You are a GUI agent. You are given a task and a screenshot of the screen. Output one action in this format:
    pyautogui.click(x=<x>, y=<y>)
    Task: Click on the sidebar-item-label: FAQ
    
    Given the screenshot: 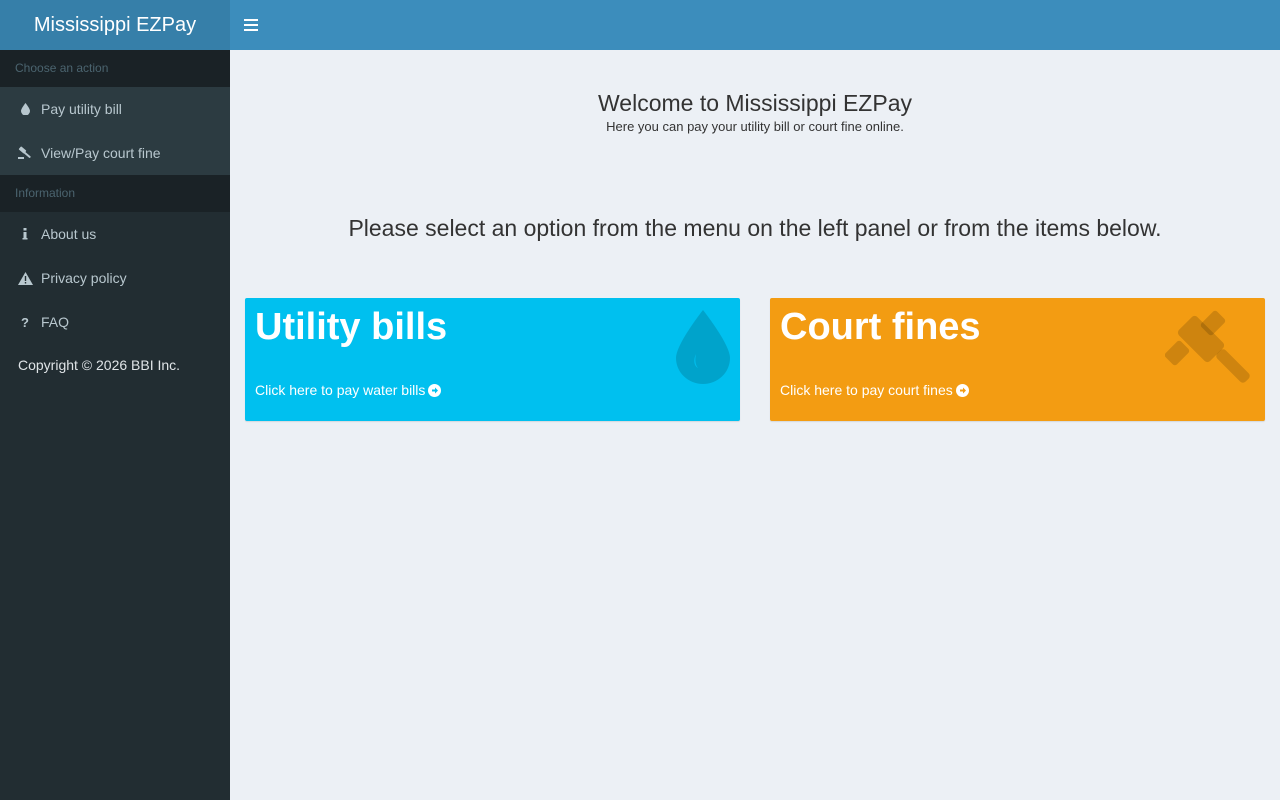 What is the action you would take?
    pyautogui.click(x=55, y=322)
    